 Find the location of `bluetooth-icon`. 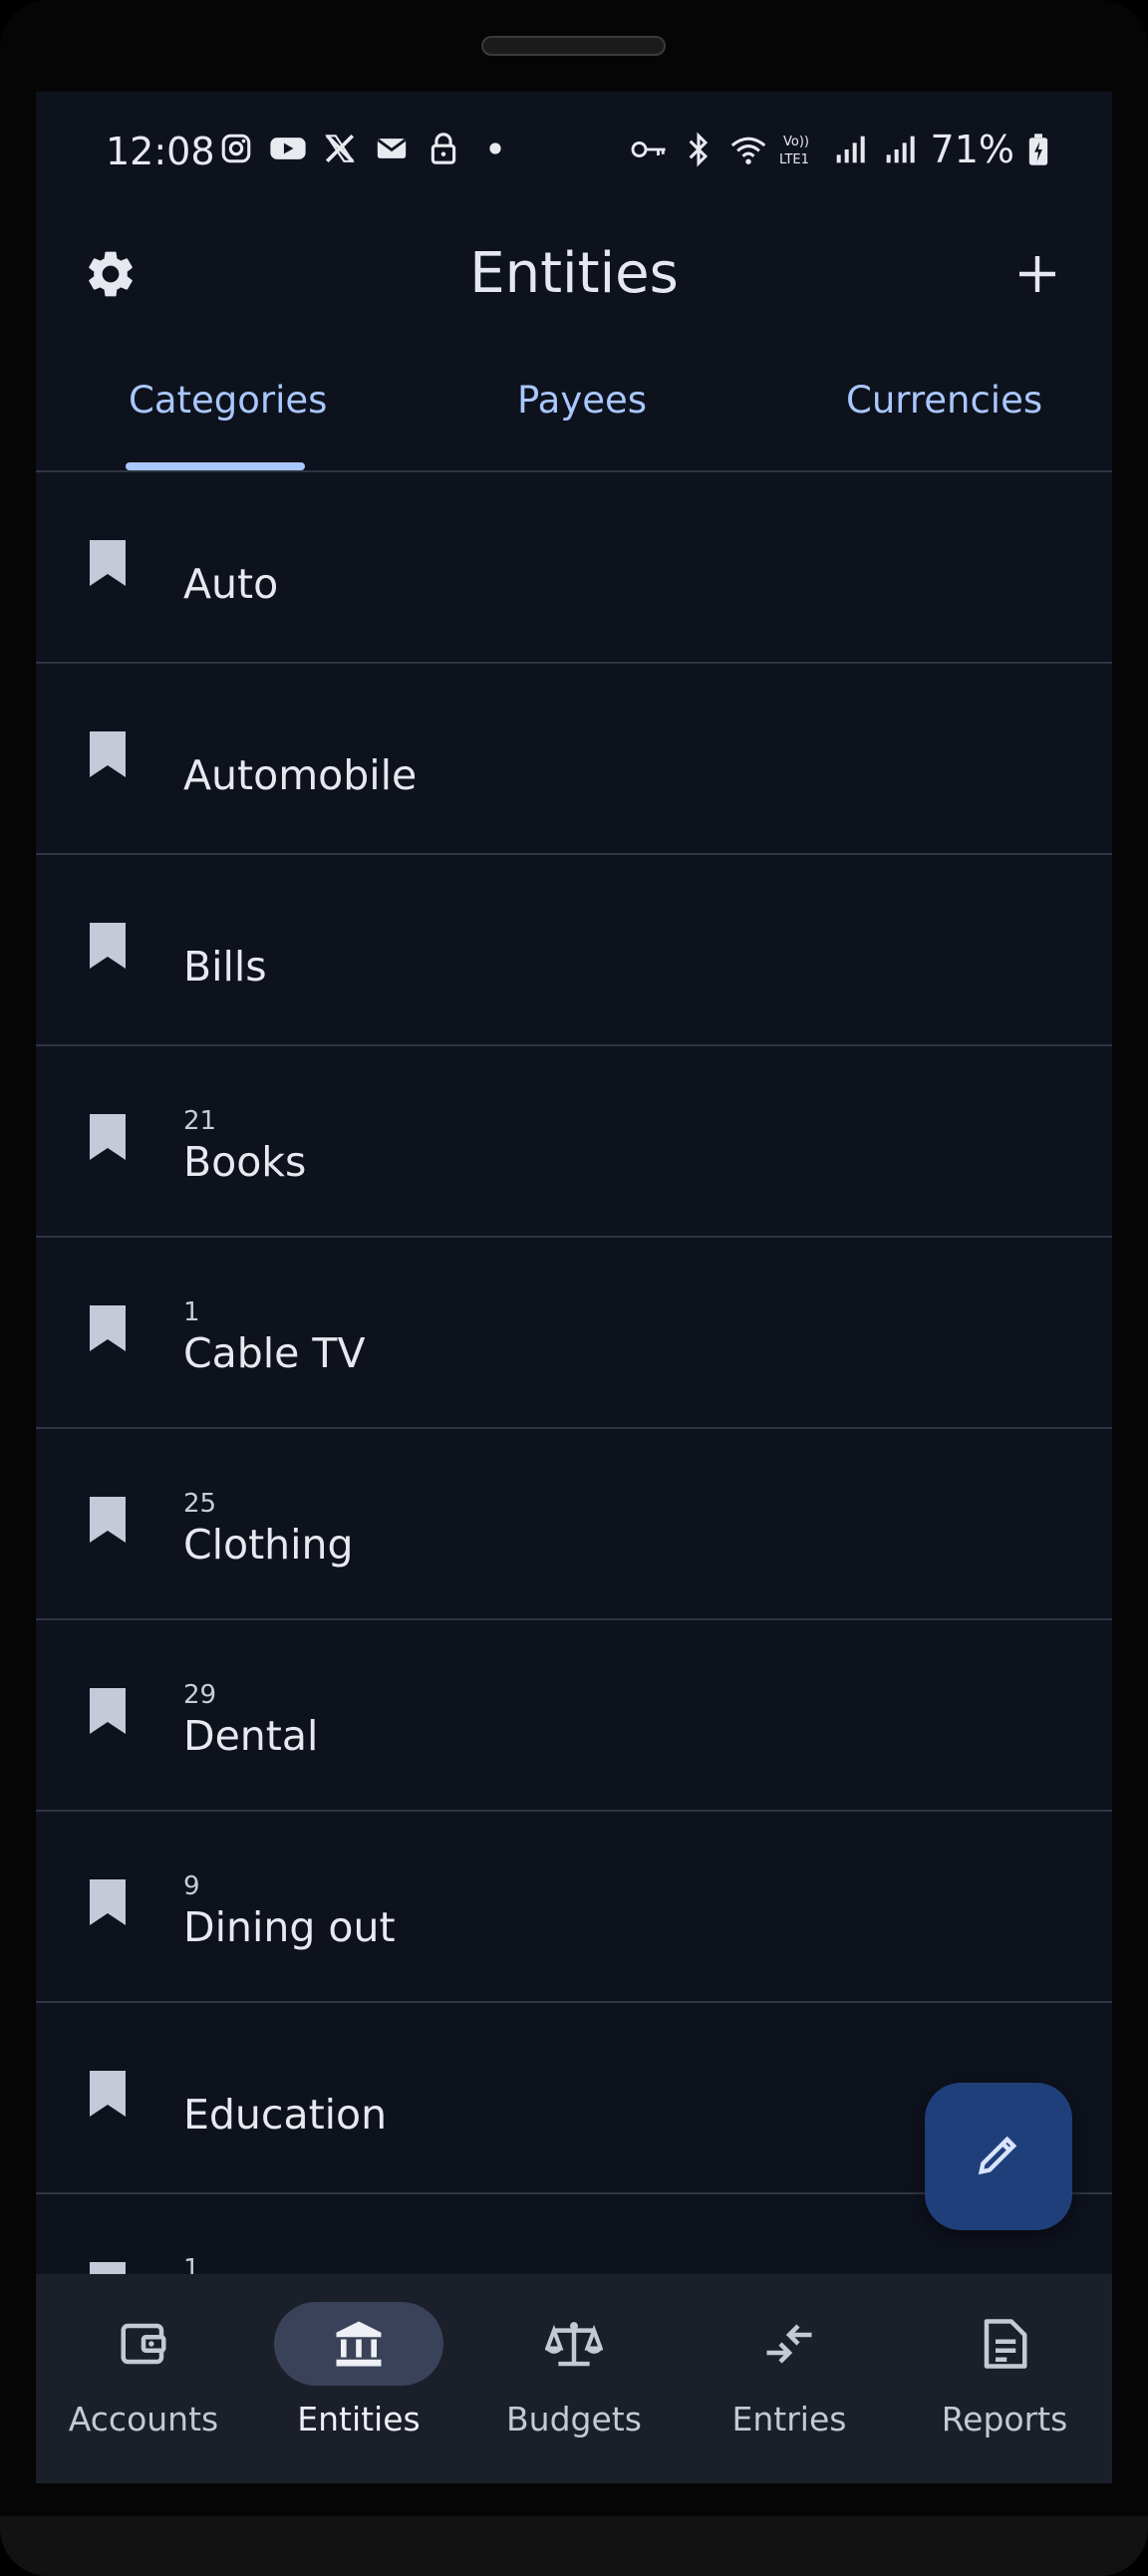

bluetooth-icon is located at coordinates (699, 149).